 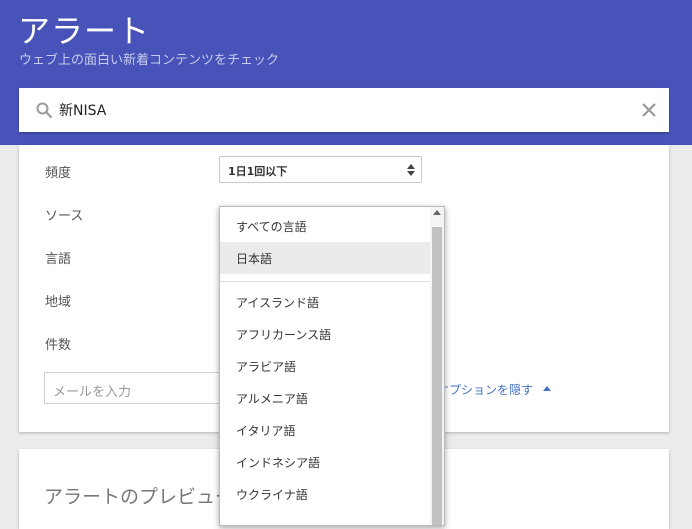 I want to click on email-field: メールを入力, so click(x=132, y=388).